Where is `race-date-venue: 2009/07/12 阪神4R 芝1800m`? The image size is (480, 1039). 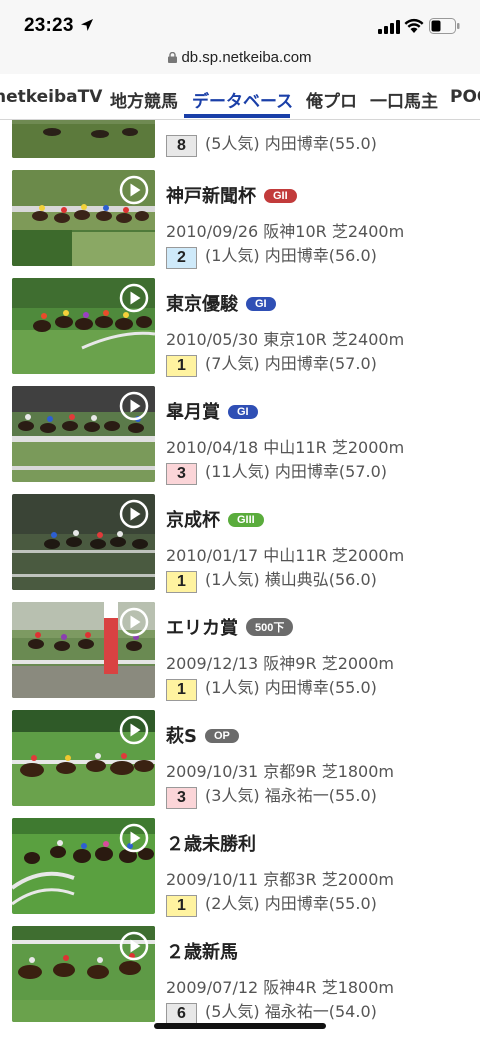
race-date-venue: 2009/07/12 阪神4R 芝1800m is located at coordinates (280, 987).